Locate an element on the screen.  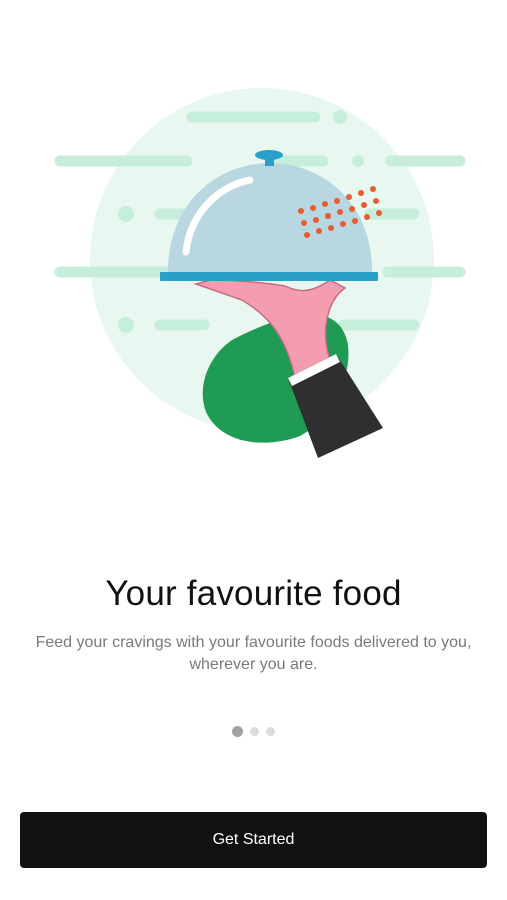
get-started-button: Get Started is located at coordinates (253, 840).